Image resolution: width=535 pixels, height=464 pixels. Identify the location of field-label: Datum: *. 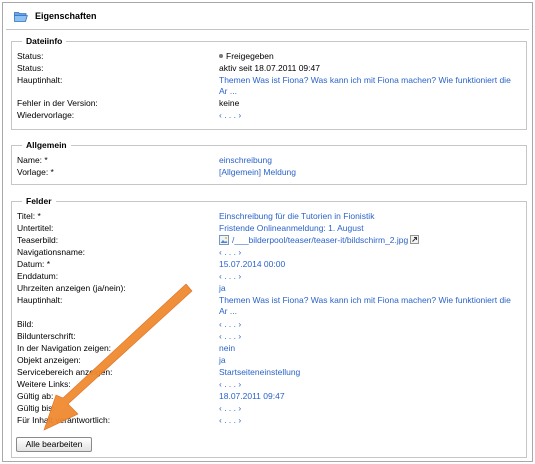
(34, 264).